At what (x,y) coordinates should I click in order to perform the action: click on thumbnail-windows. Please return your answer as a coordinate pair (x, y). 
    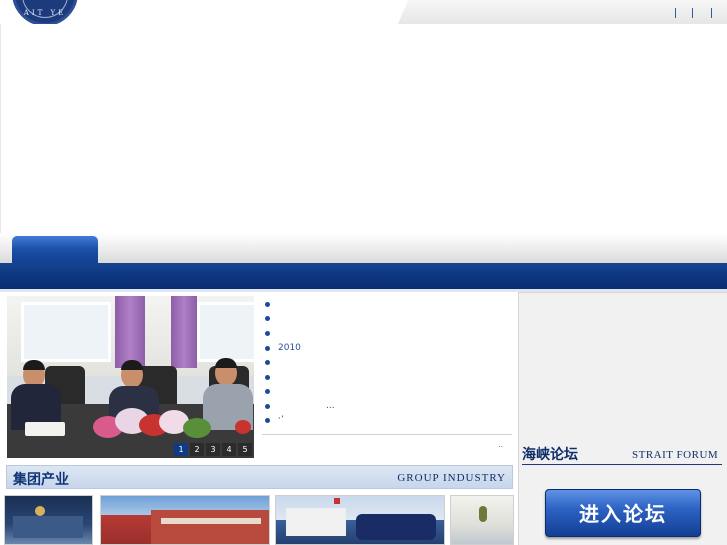
    Looking at the image, I should click on (211, 521).